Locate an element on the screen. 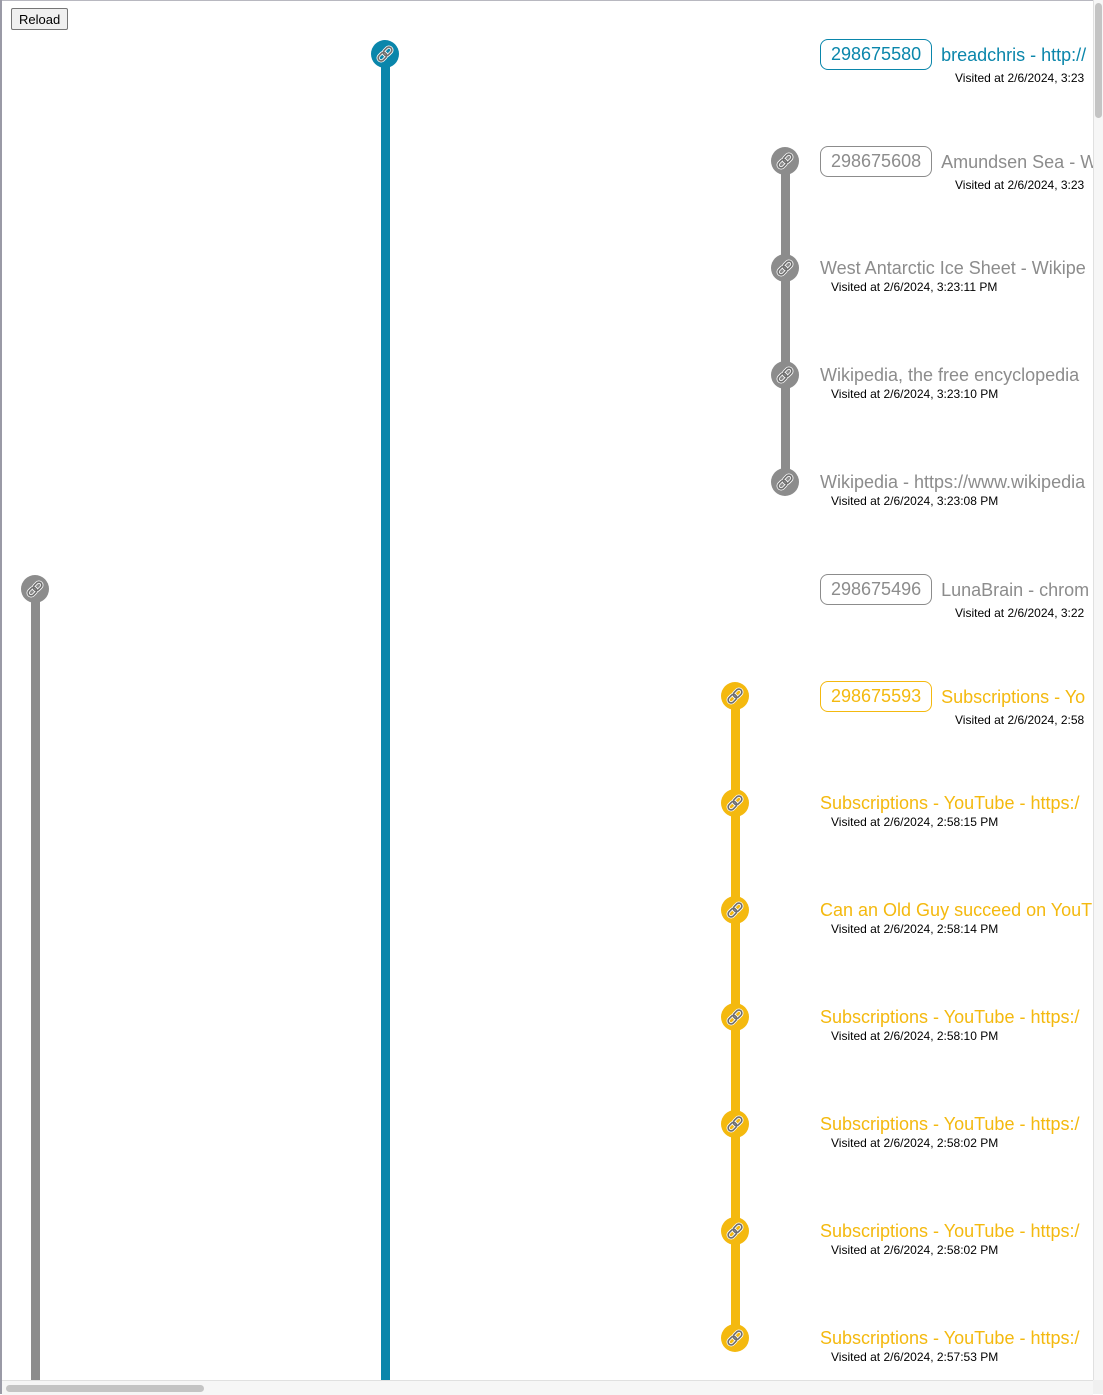  entry-title-row: Wikipedia, the free encyclopedia is located at coordinates (949, 375).